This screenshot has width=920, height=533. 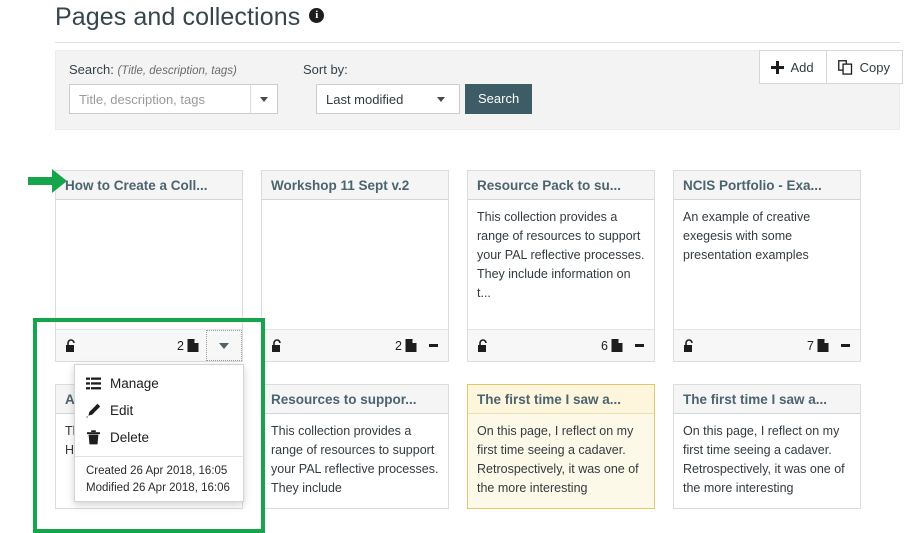 What do you see at coordinates (177, 71) in the screenshot?
I see `search-hint: (Title, description, tags)` at bounding box center [177, 71].